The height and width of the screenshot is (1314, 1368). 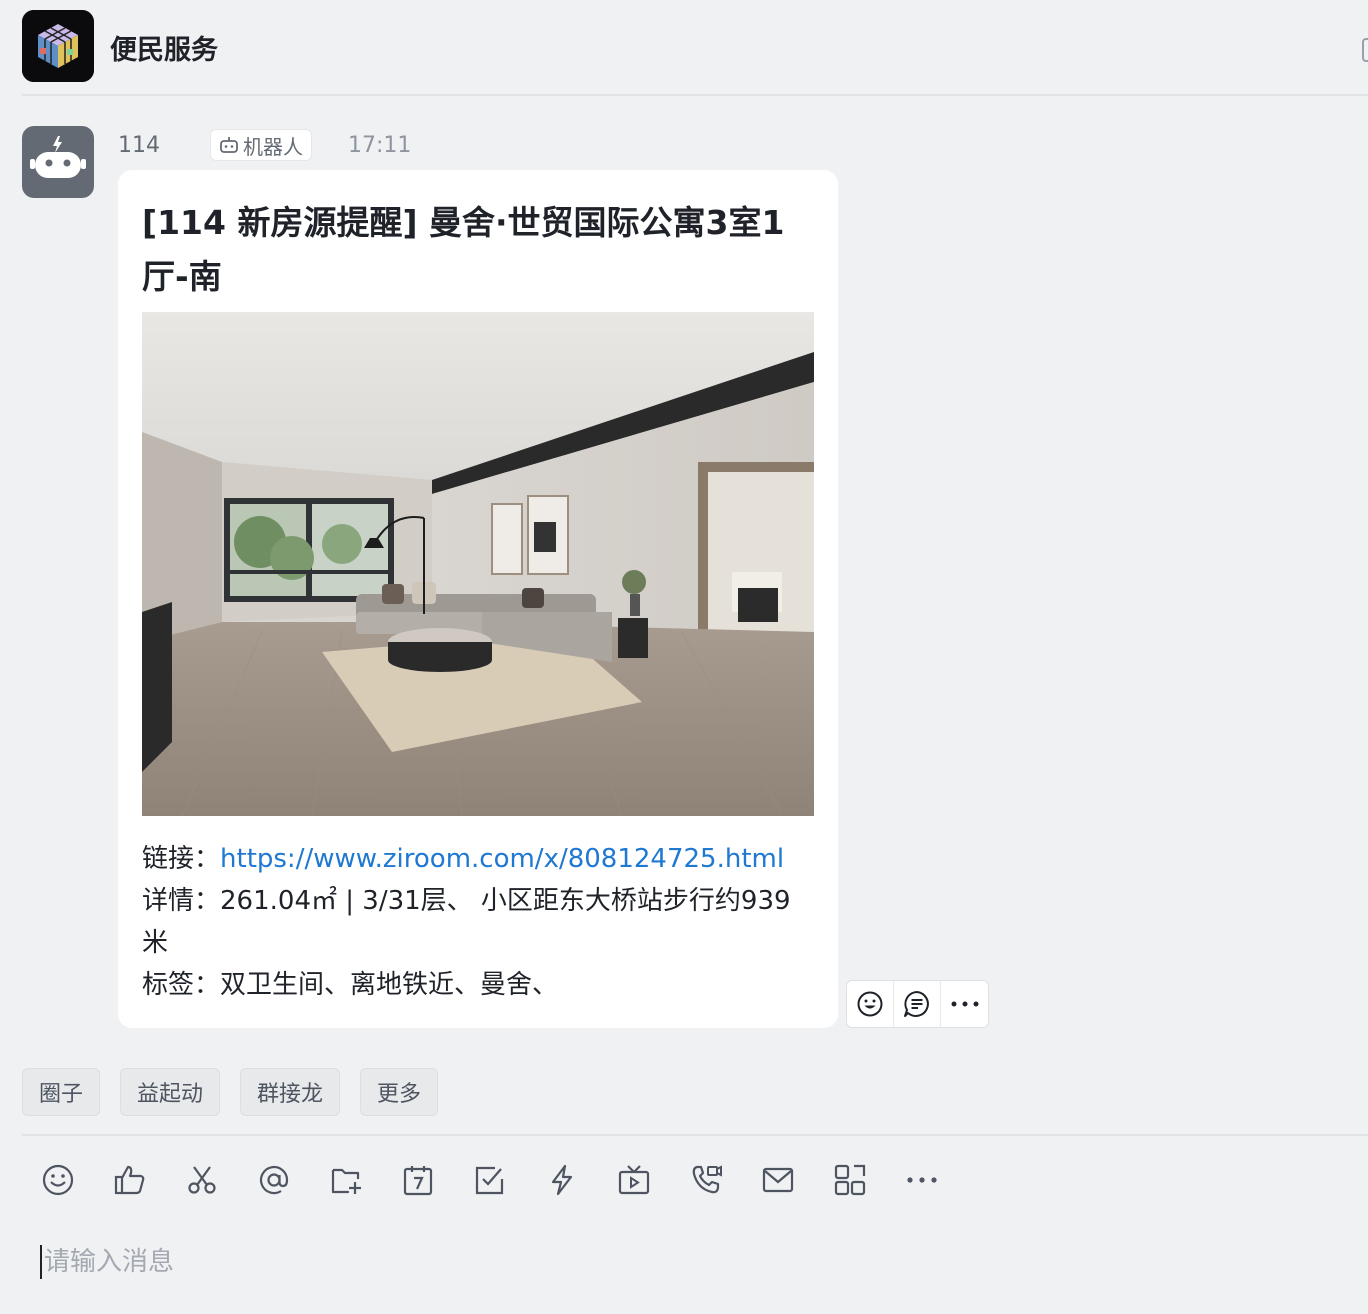 I want to click on task-checkbox-icon, so click(x=489, y=1180).